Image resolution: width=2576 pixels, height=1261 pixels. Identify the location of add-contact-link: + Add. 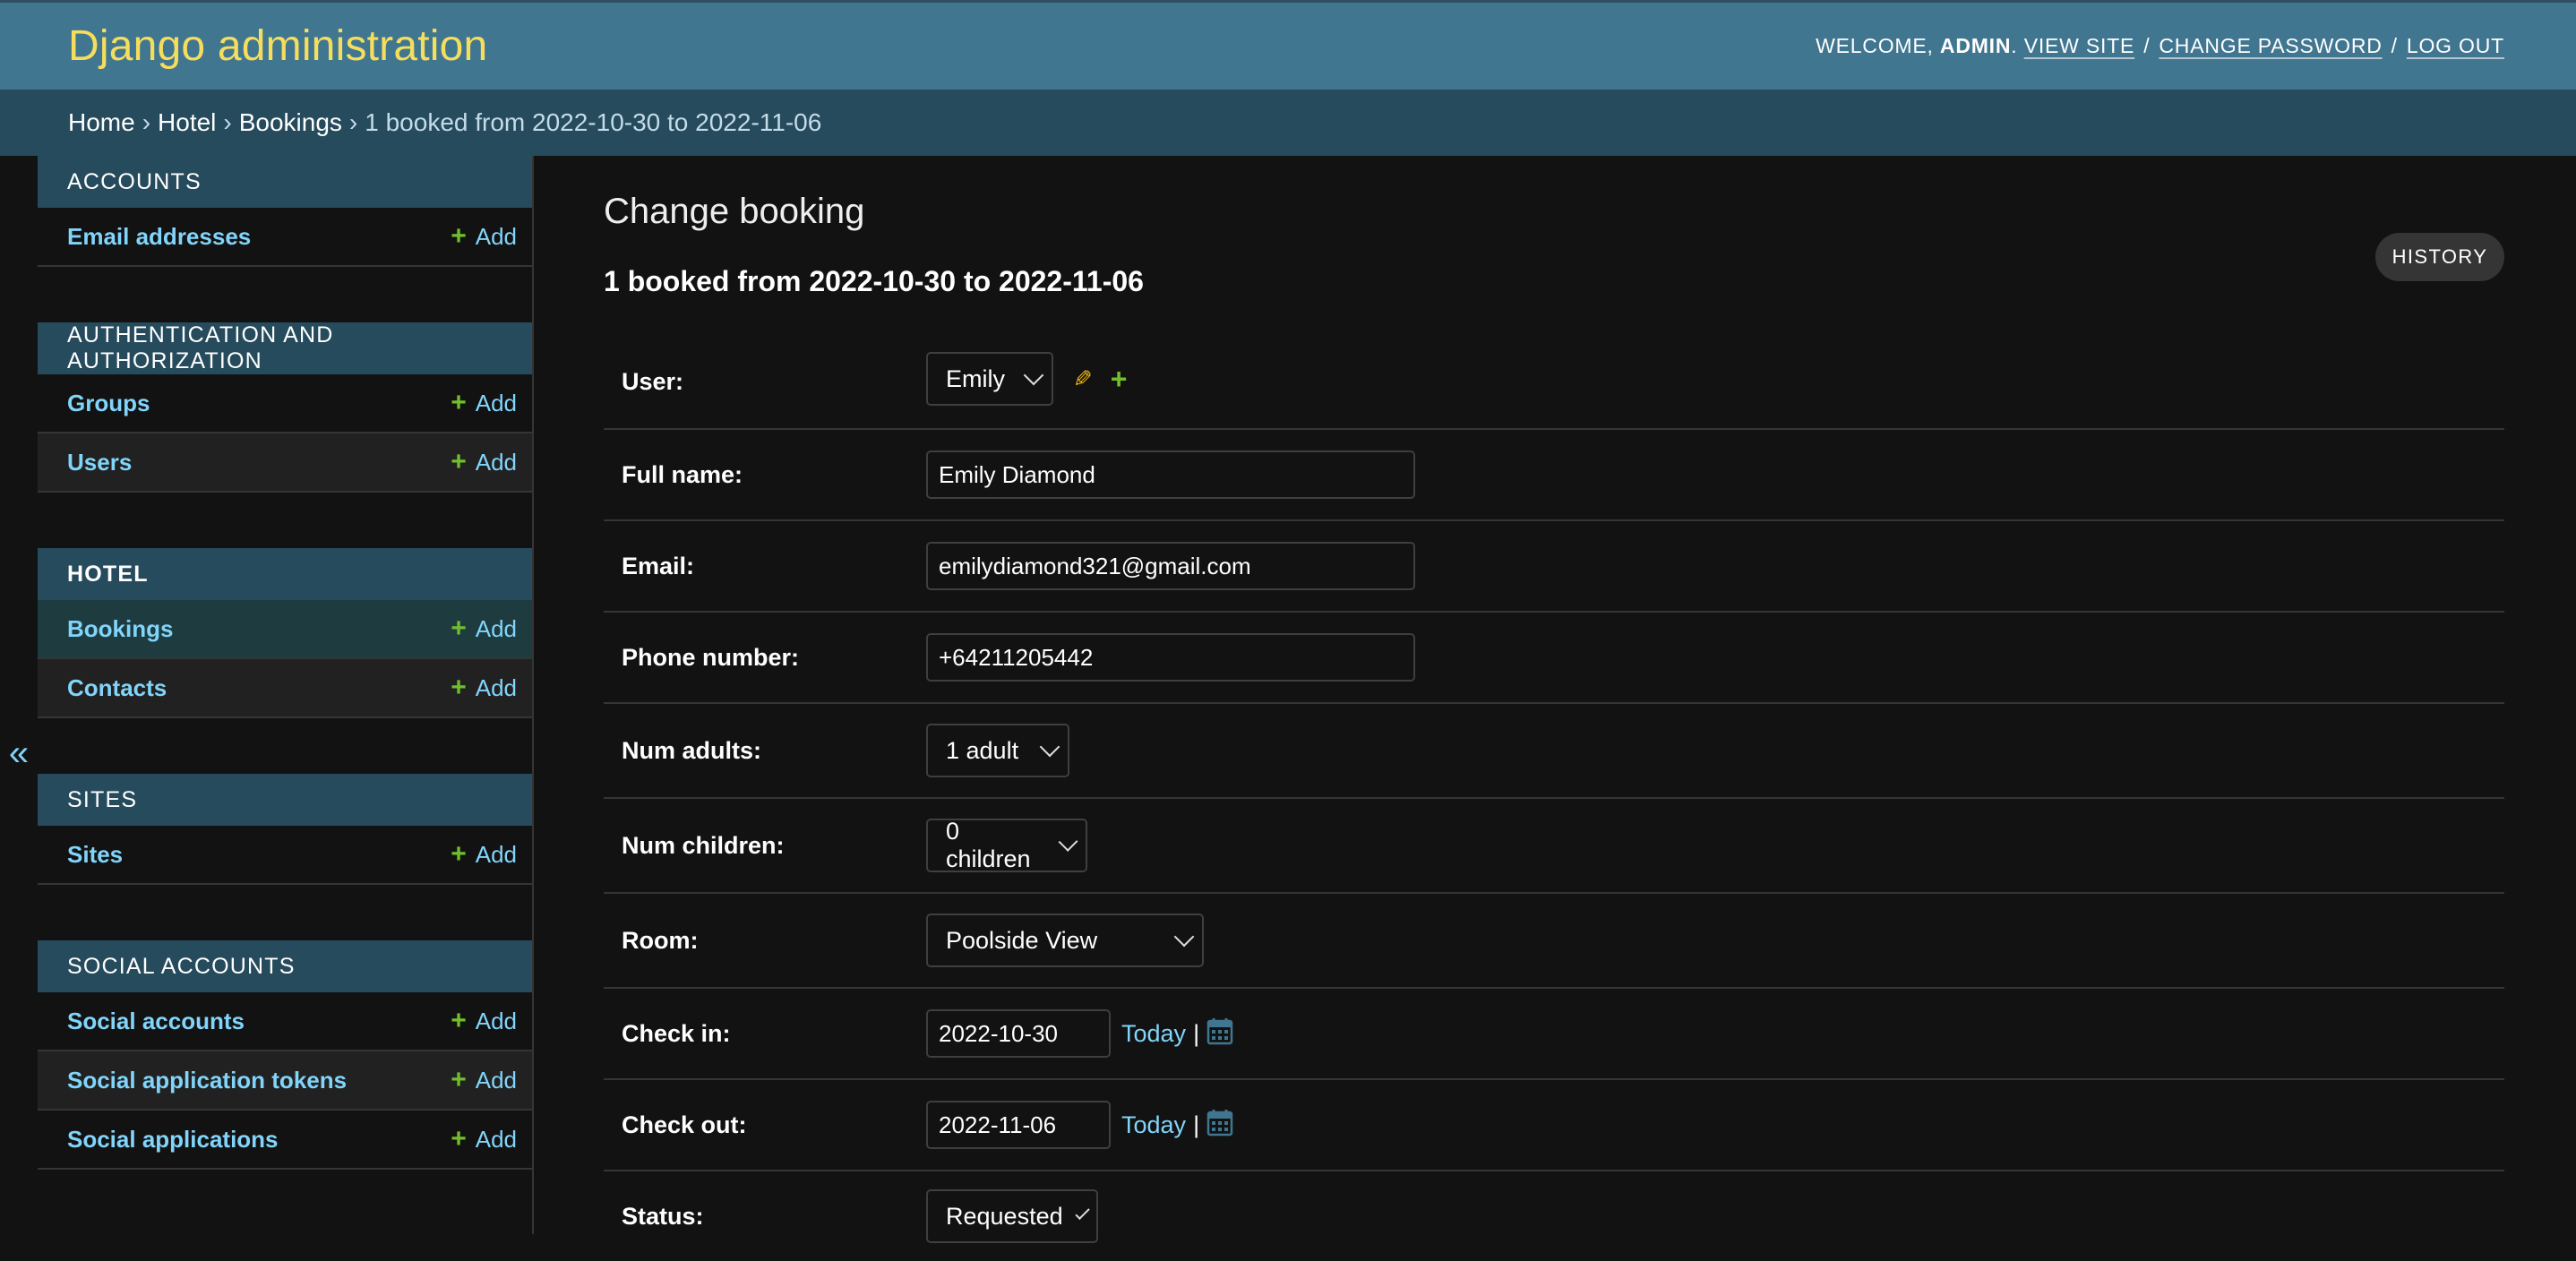
(484, 688).